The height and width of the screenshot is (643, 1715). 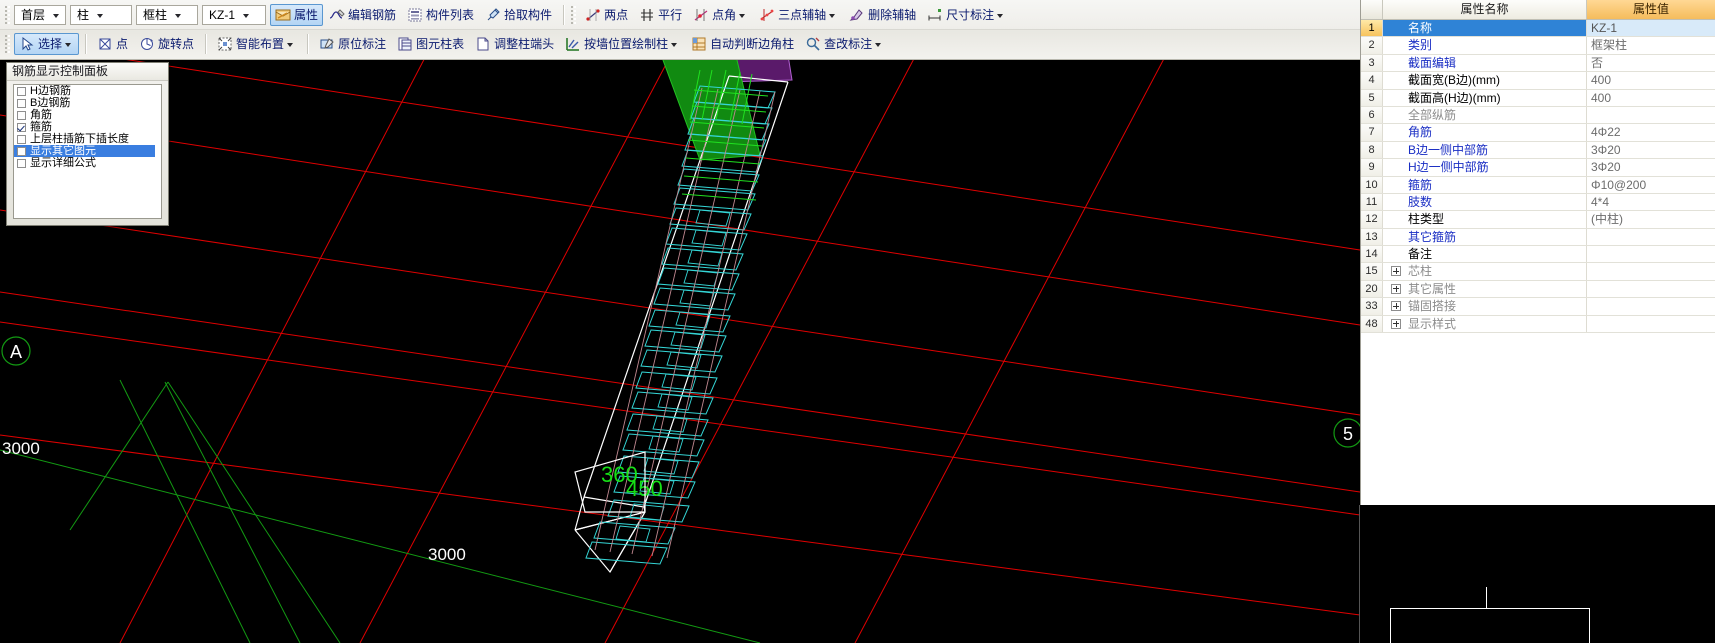 I want to click on property-row-remark: 14 备注, so click(x=1538, y=255).